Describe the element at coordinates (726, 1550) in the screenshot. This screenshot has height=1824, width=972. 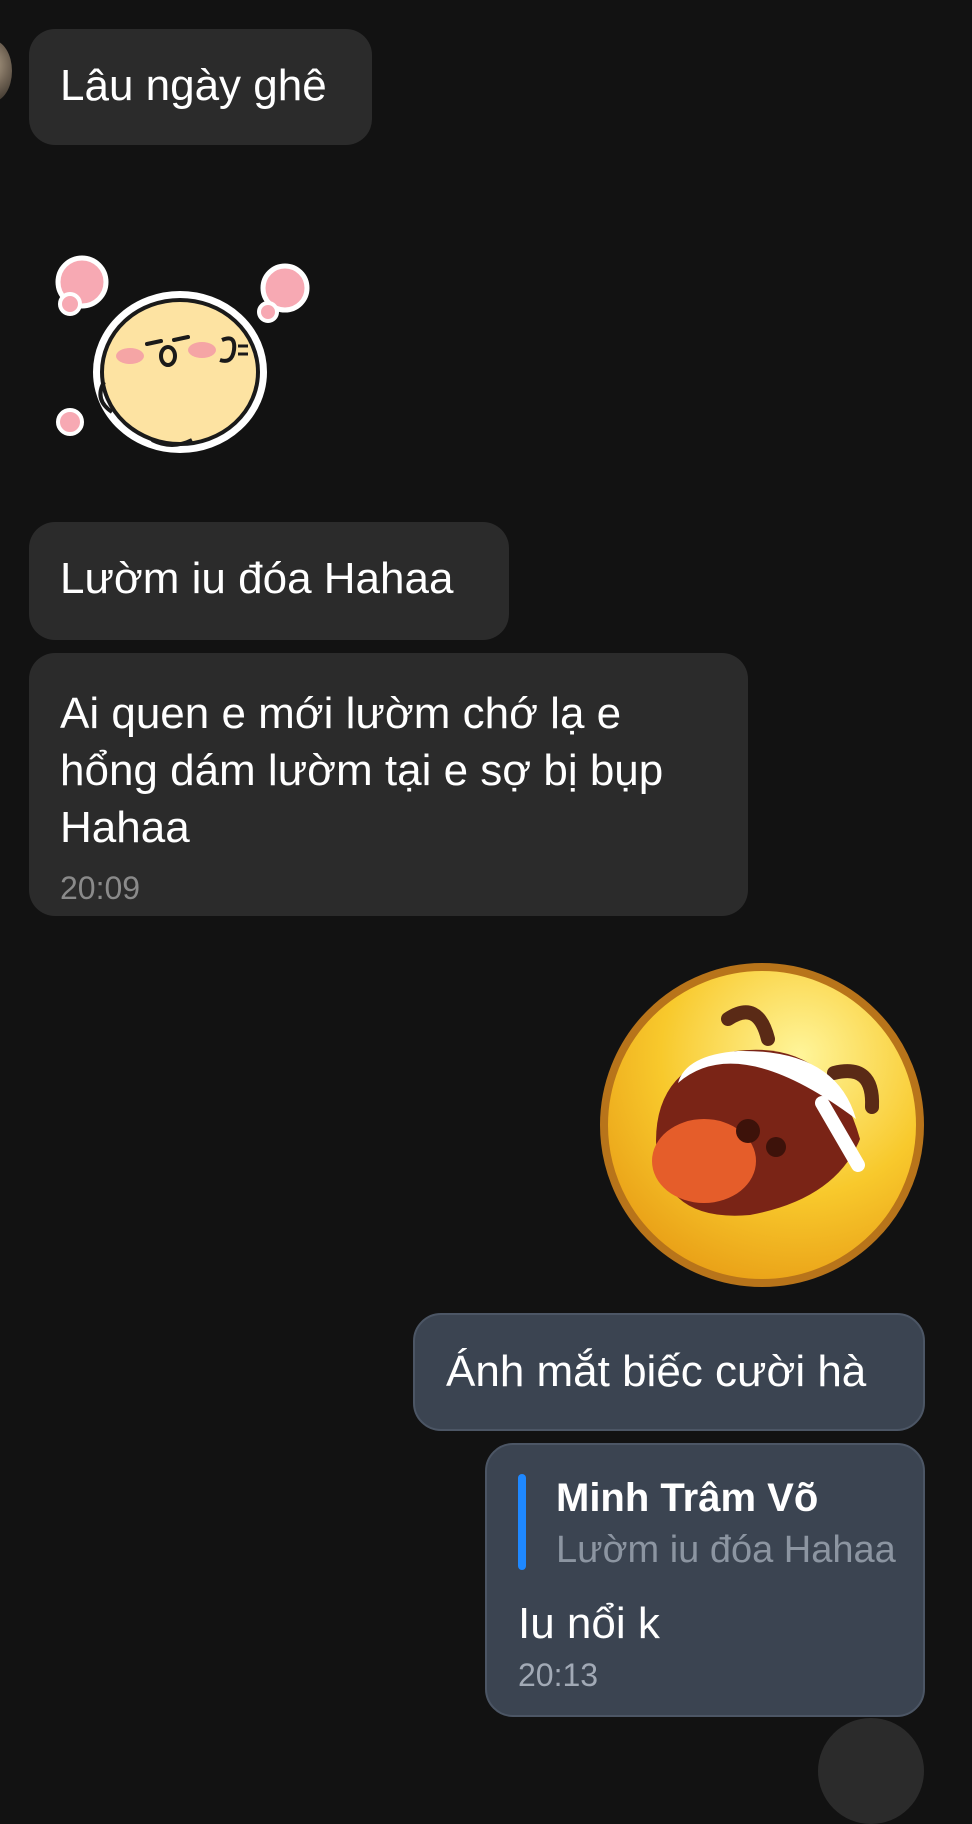
I see `quoted-message-text: Lườm iu đóa Hahaa` at that location.